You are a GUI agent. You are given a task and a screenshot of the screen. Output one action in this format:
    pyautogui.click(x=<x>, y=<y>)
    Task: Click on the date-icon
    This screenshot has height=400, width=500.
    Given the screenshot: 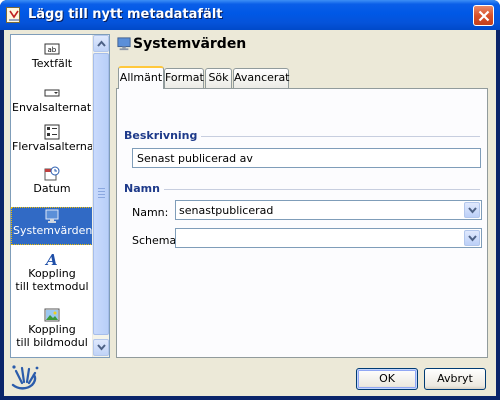 What is the action you would take?
    pyautogui.click(x=52, y=173)
    